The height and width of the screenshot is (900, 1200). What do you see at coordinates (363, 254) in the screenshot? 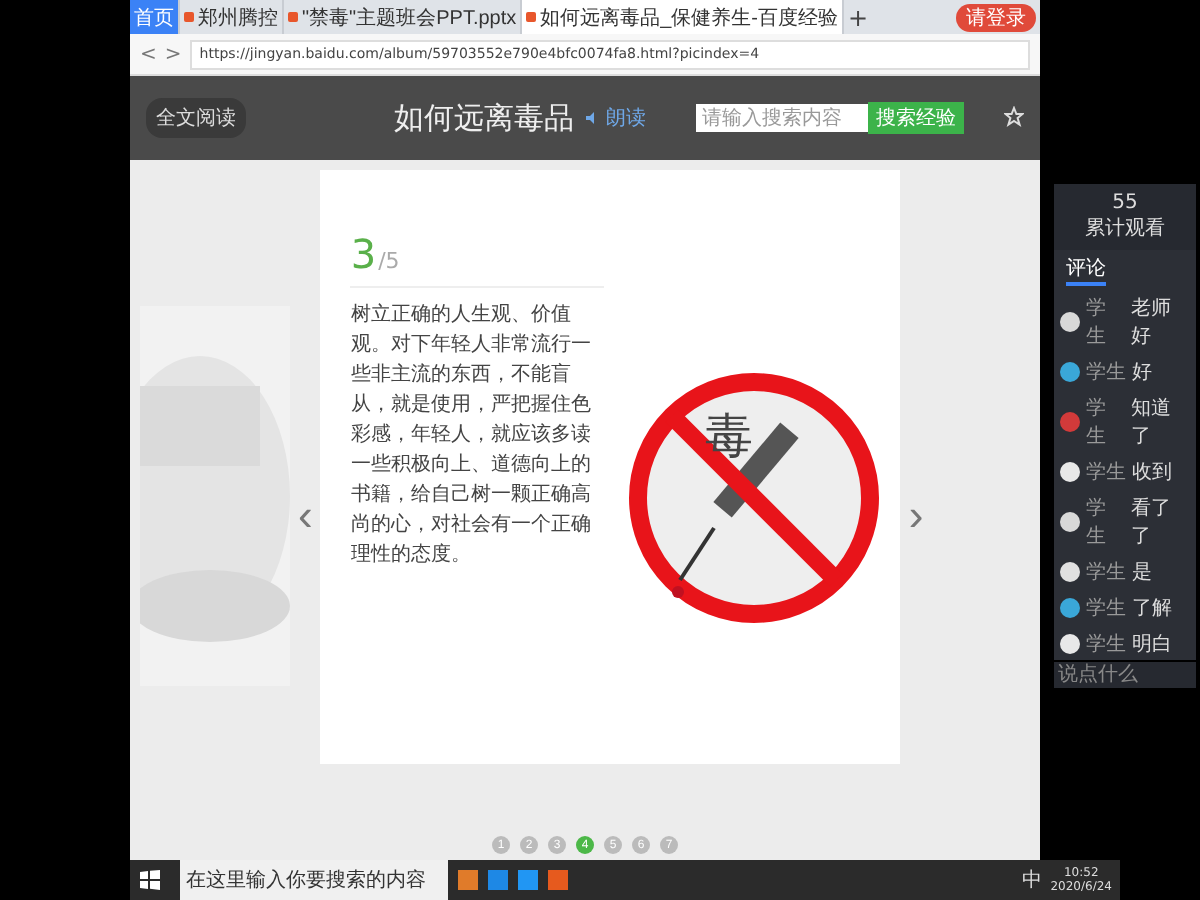
I see `step-number: 3` at bounding box center [363, 254].